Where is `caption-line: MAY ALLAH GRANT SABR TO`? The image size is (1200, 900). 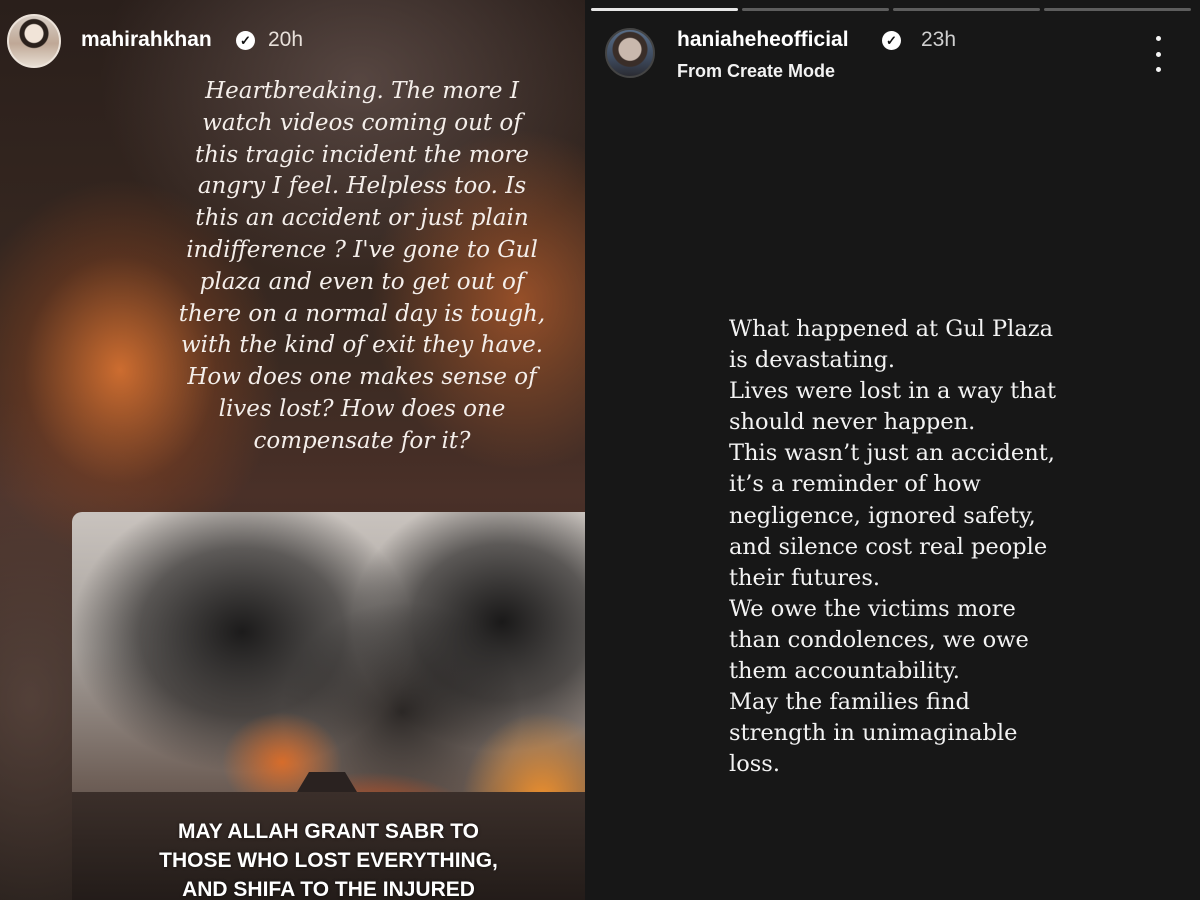
caption-line: MAY ALLAH GRANT SABR TO is located at coordinates (328, 831).